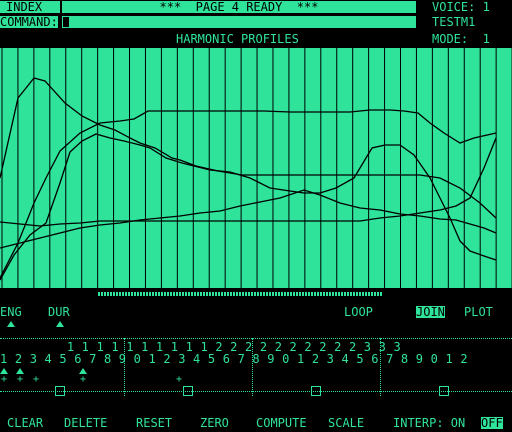 The width and height of the screenshot is (512, 432). What do you see at coordinates (461, 7) in the screenshot?
I see `voice-indicator: VOICE: 1` at bounding box center [461, 7].